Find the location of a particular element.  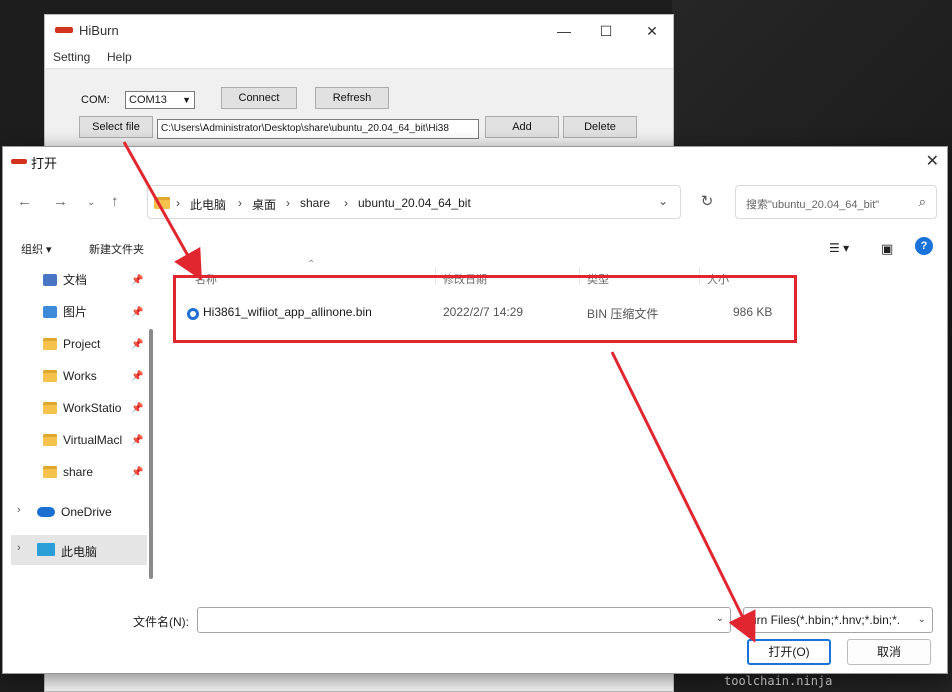

sidebar-item-workstation: WorkStatio is located at coordinates (96, 408).